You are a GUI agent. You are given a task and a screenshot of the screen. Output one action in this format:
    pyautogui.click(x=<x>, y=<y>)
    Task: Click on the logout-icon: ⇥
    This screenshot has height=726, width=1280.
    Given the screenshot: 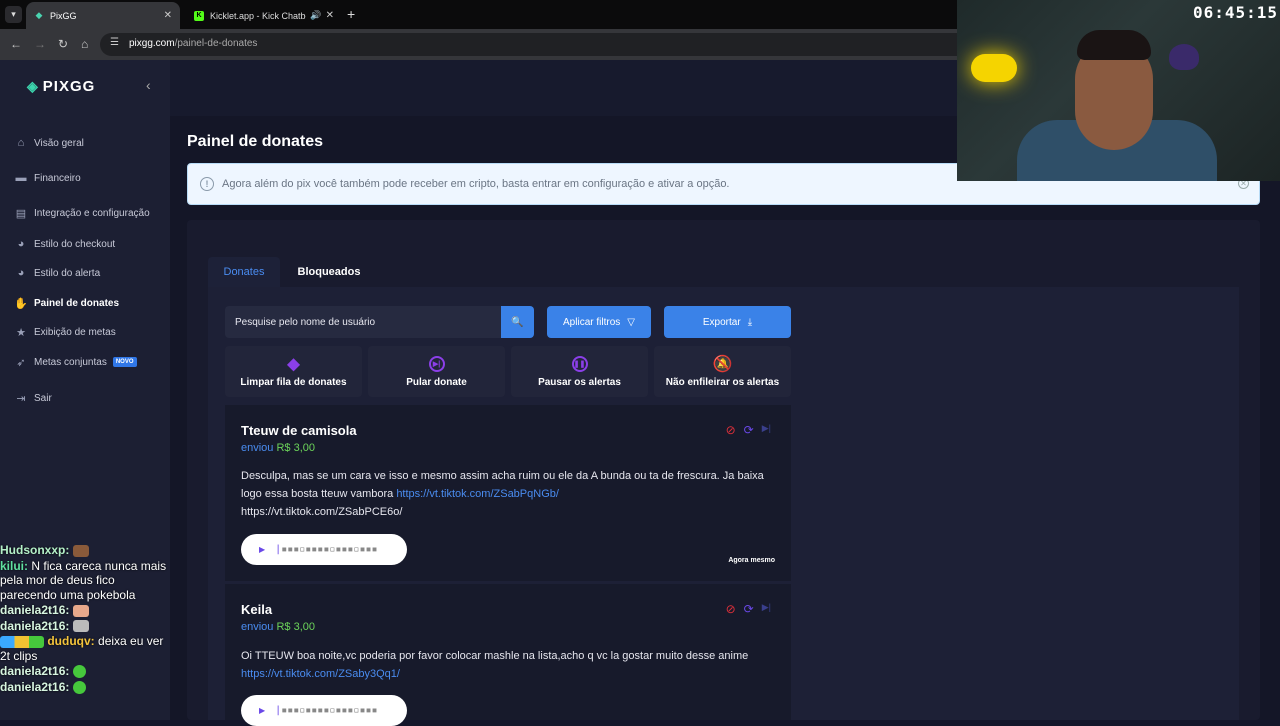 What is the action you would take?
    pyautogui.click(x=21, y=398)
    